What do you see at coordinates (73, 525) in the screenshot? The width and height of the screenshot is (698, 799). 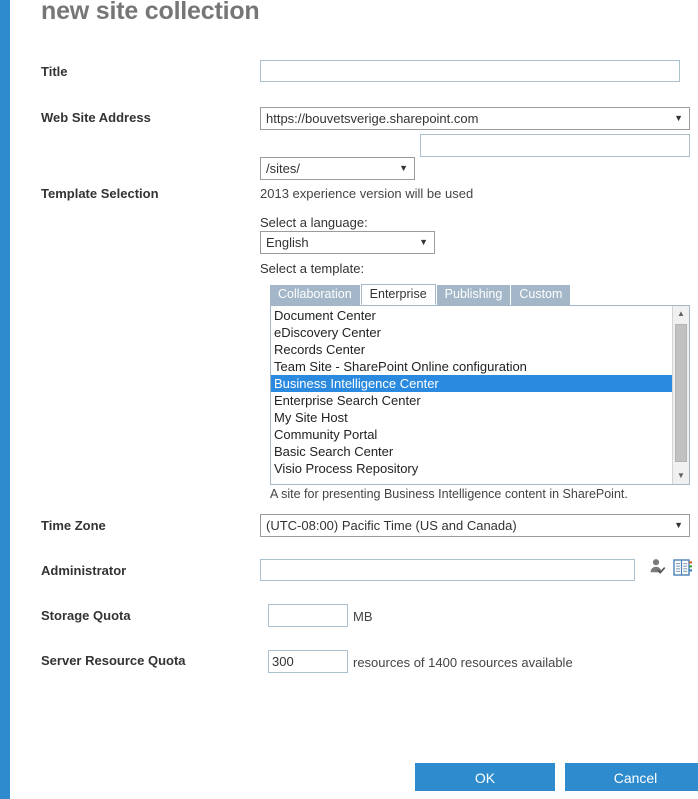 I see `time-zone-label: Time Zone` at bounding box center [73, 525].